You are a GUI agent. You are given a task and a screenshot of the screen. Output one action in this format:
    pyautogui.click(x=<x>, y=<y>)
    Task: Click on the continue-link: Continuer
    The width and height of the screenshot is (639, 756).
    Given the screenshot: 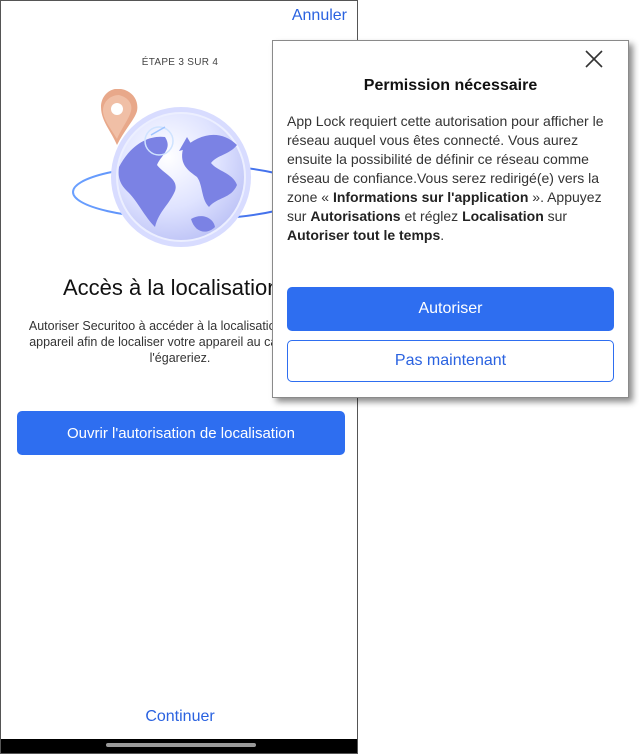 What is the action you would take?
    pyautogui.click(x=179, y=717)
    